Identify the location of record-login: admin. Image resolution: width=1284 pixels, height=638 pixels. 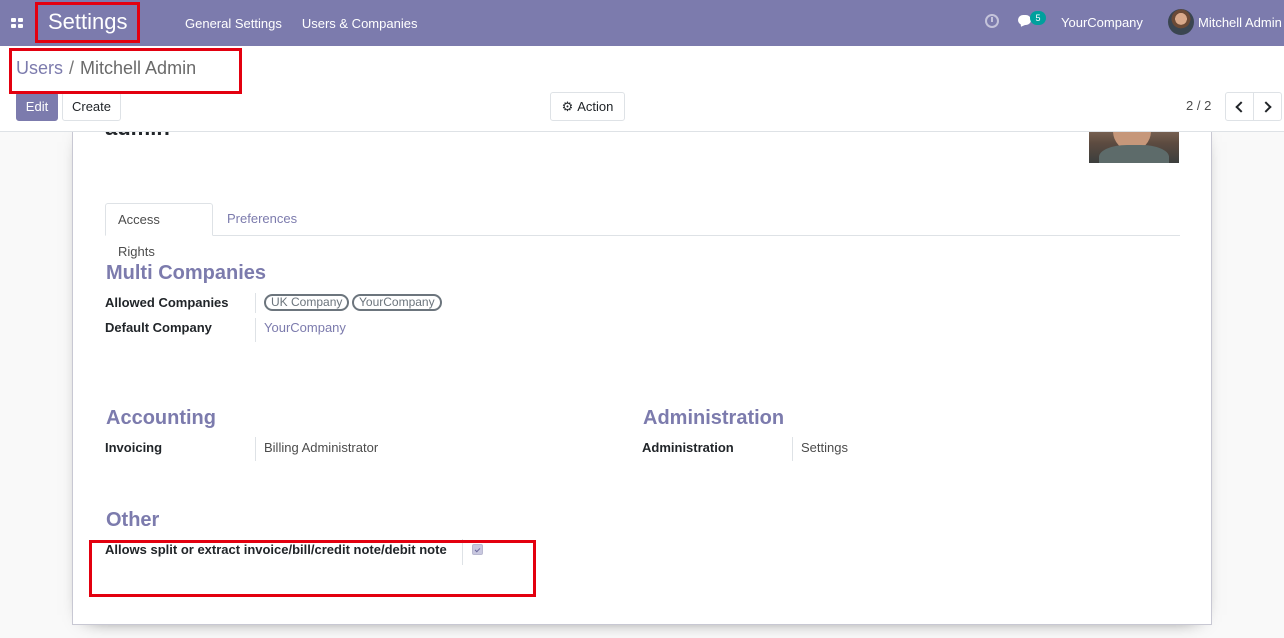
(137, 136).